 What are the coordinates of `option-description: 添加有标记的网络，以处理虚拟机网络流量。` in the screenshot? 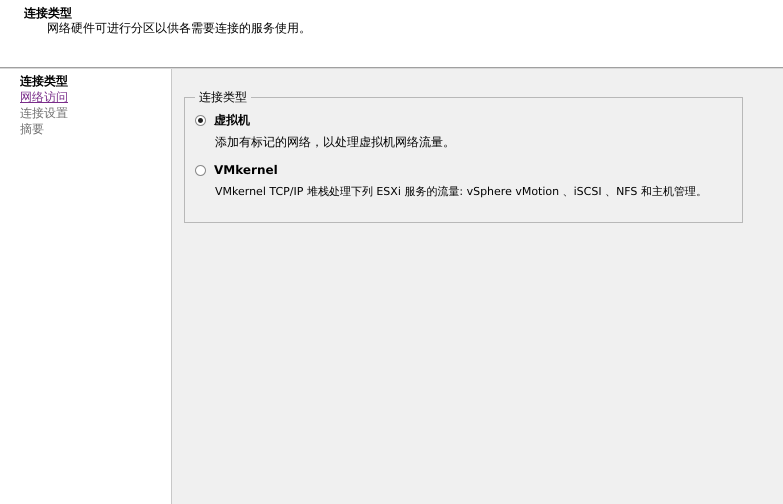 It's located at (335, 142).